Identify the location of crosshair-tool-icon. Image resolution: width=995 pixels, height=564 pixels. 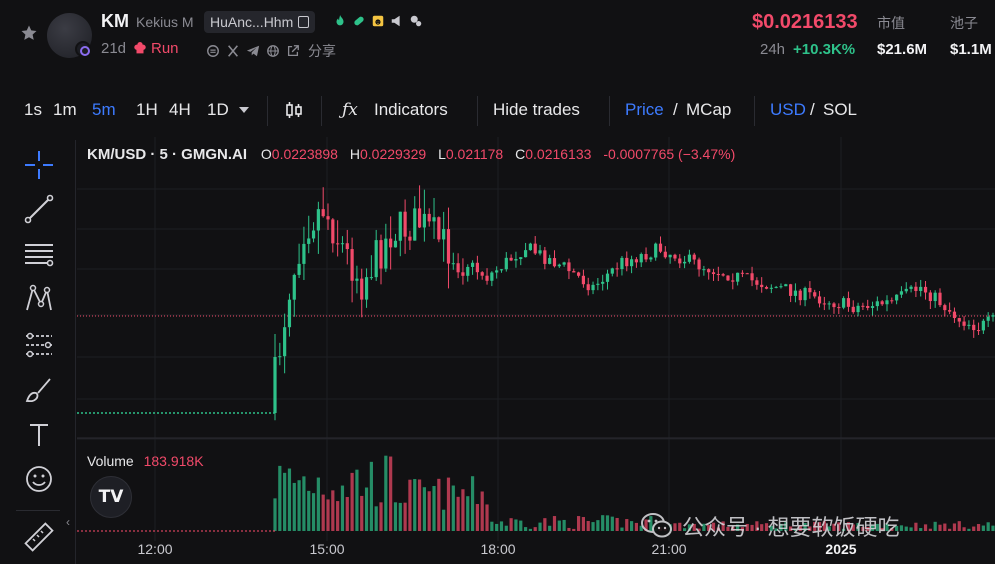
(39, 165).